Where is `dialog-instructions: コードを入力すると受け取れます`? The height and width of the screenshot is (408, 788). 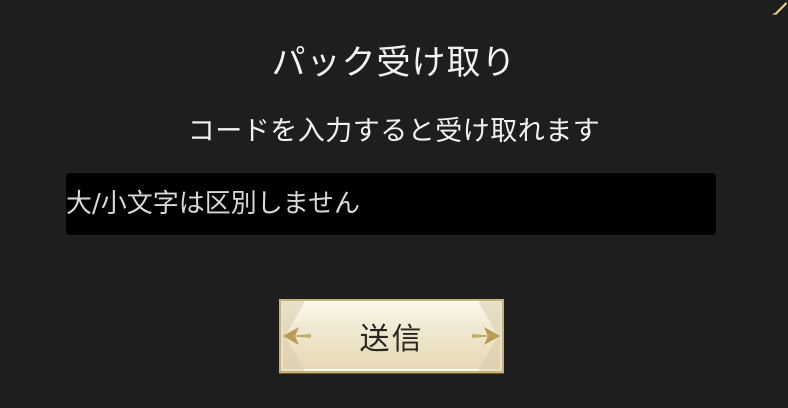
dialog-instructions: コードを入力すると受け取れます is located at coordinates (394, 131).